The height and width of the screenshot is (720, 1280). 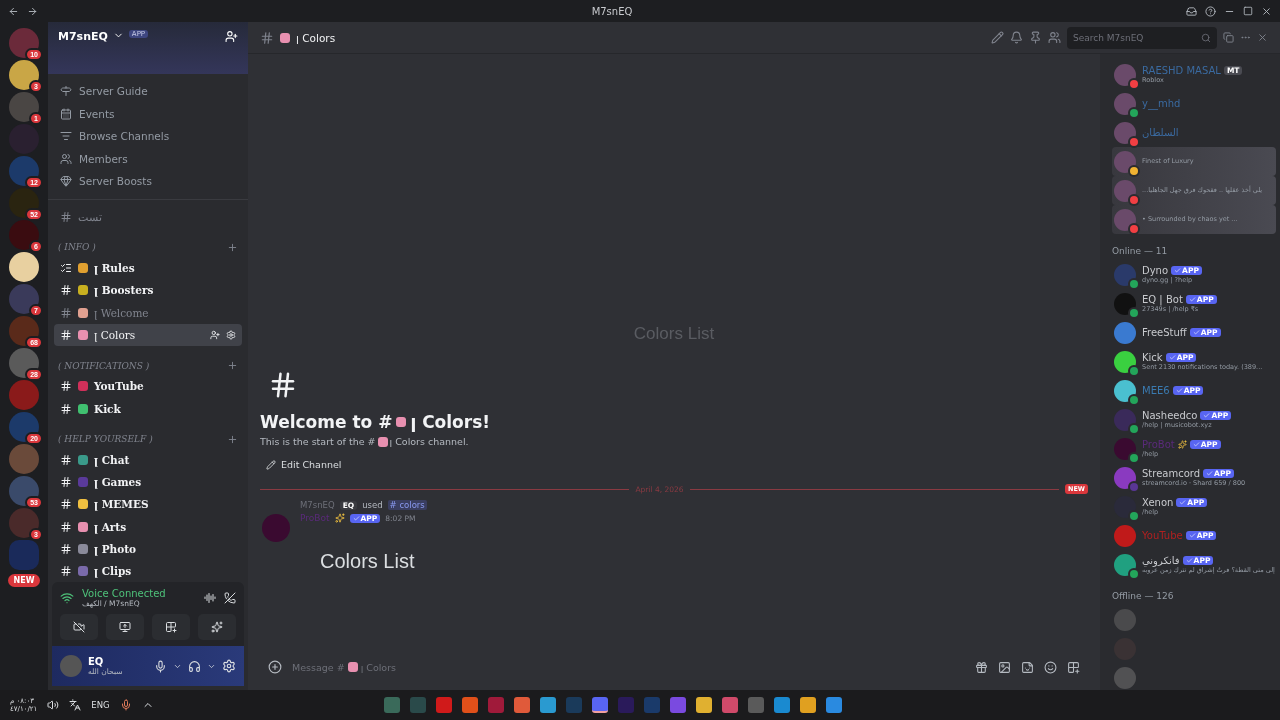 What do you see at coordinates (148, 570) in the screenshot?
I see `channel-item: ꞁ Clips` at bounding box center [148, 570].